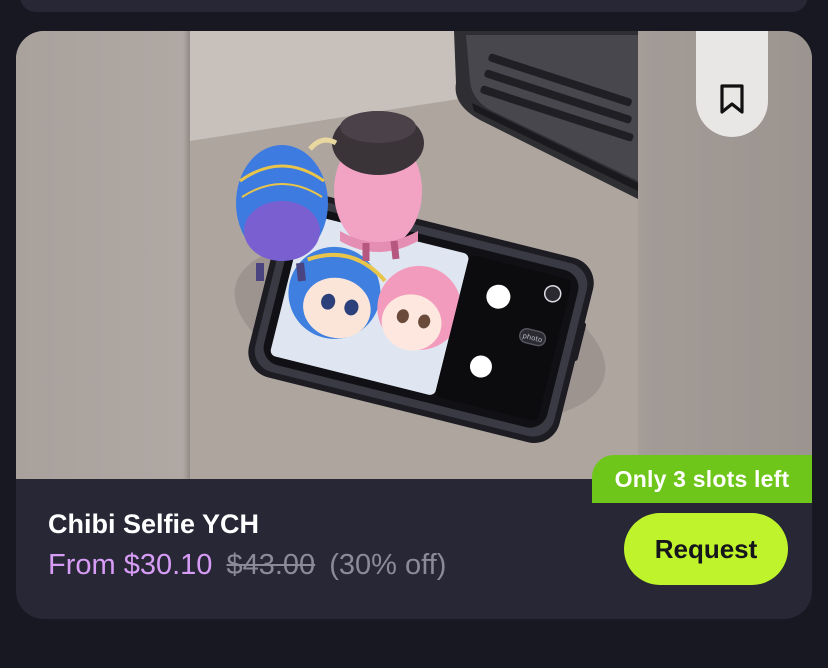 This screenshot has width=828, height=668. I want to click on slots-left-badge: Only 3 slots left, so click(702, 479).